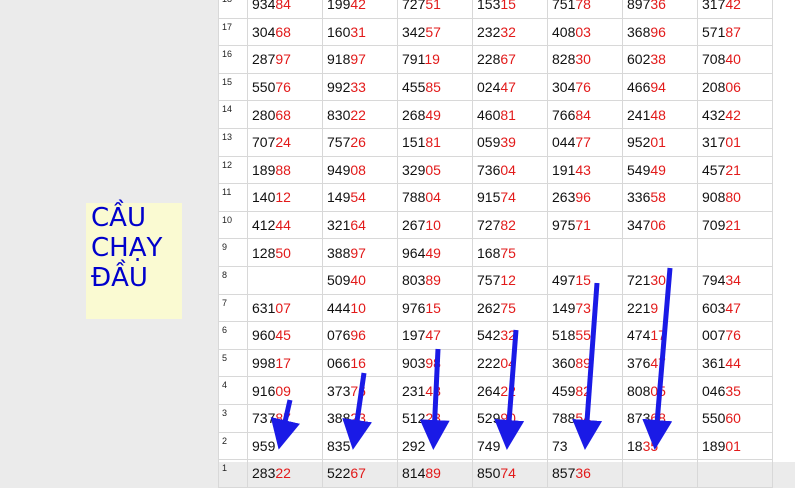  Describe the element at coordinates (285, 197) in the screenshot. I see `result-cell: 14012` at that location.